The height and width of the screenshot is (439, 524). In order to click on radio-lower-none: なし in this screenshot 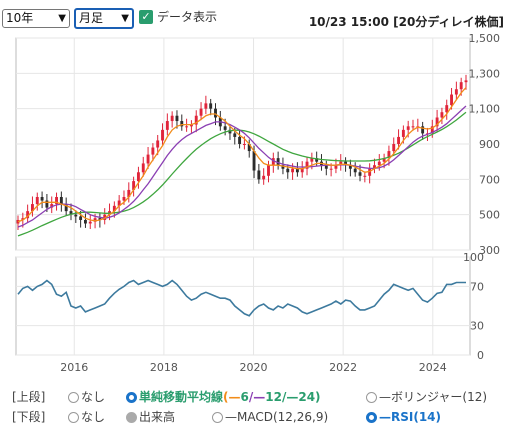, I will do `click(86, 417)`.